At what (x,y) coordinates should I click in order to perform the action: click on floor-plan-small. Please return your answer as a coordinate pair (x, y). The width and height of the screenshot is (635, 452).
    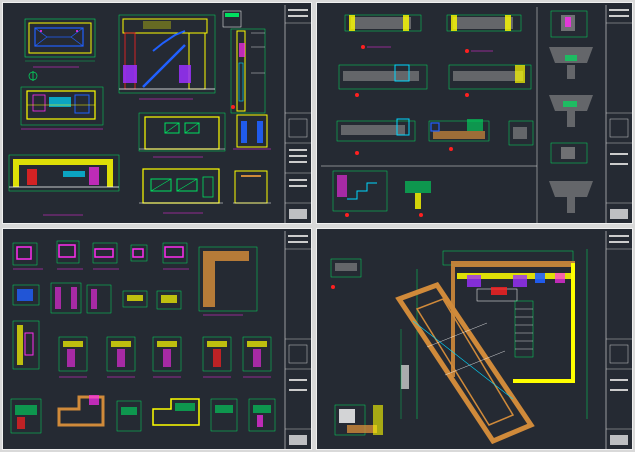
    Looking at the image, I should click on (62, 108).